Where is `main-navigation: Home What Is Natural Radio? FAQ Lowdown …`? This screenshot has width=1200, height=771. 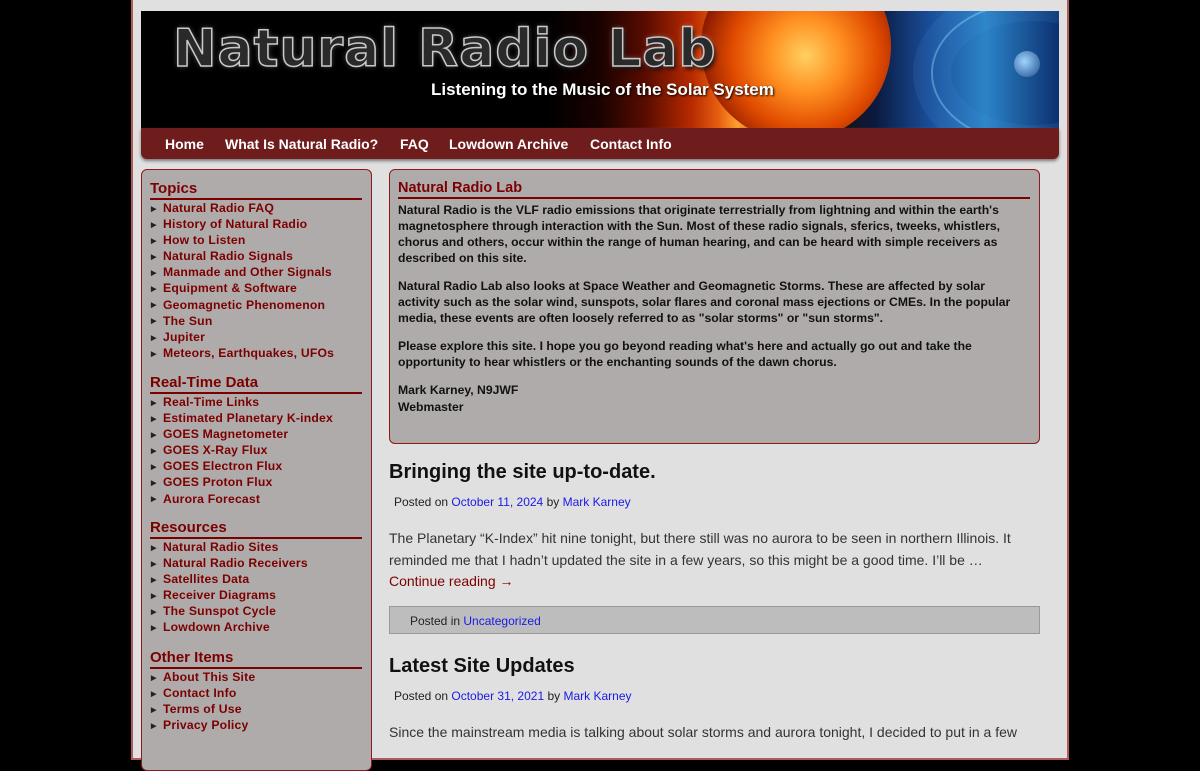
main-navigation: Home What Is Natural Radio? FAQ Lowdown … is located at coordinates (600, 143).